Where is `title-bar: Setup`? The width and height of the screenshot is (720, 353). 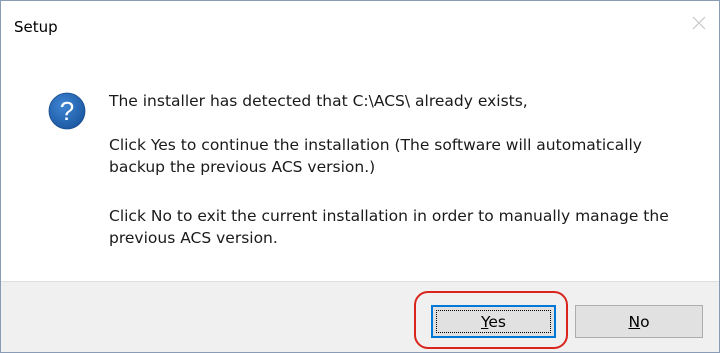
title-bar: Setup is located at coordinates (360, 23).